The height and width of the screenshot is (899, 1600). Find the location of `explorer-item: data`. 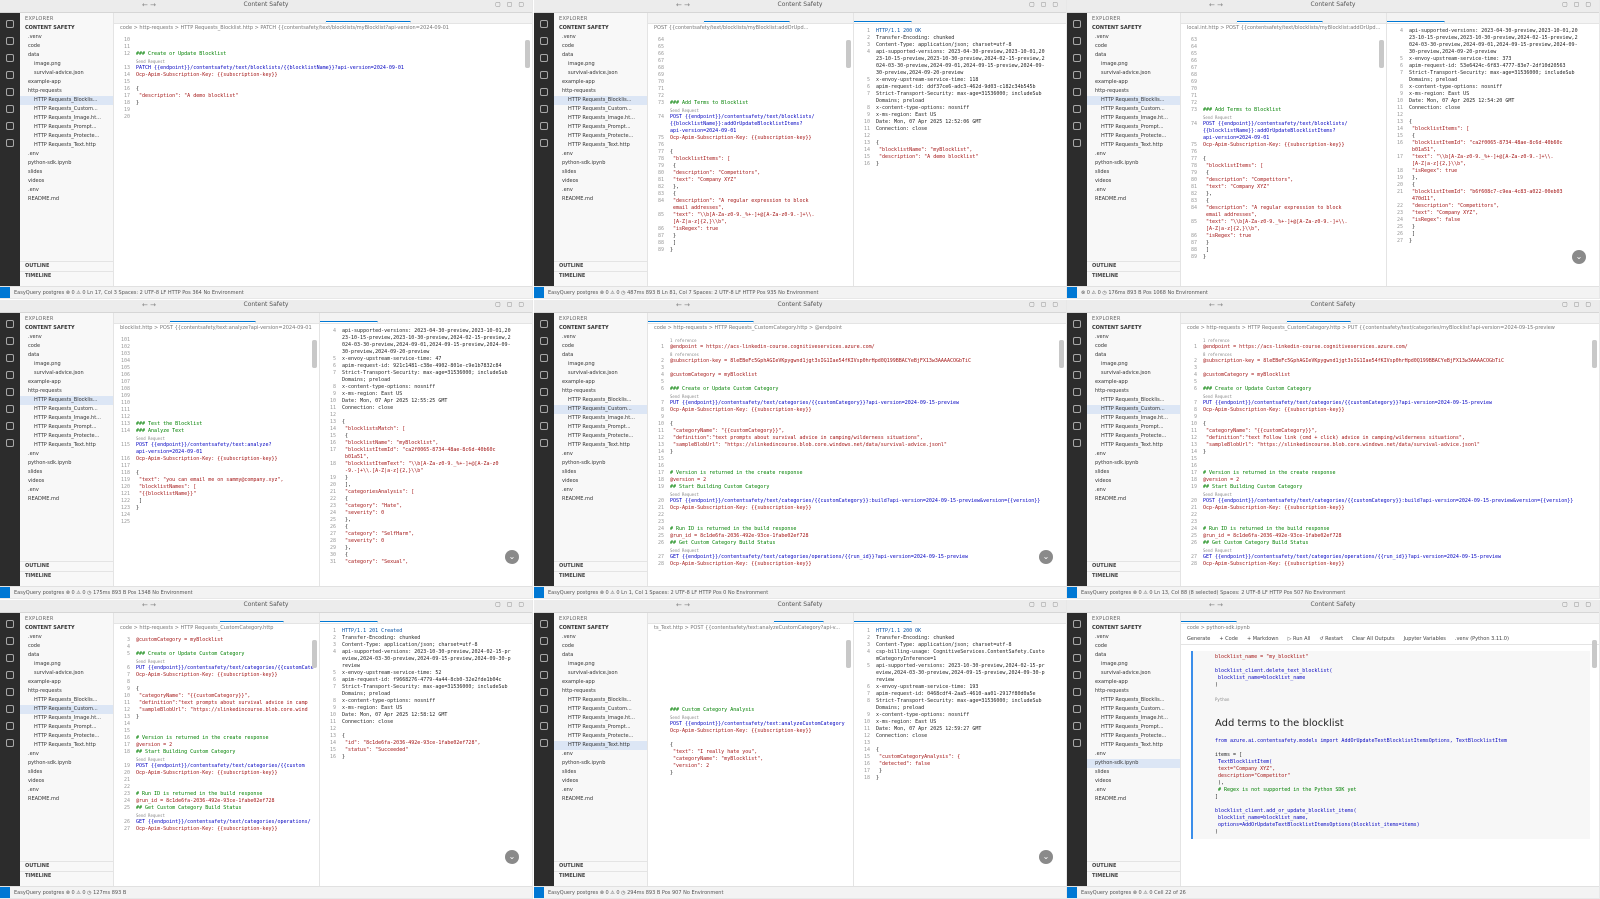

explorer-item: data is located at coordinates (600, 655).